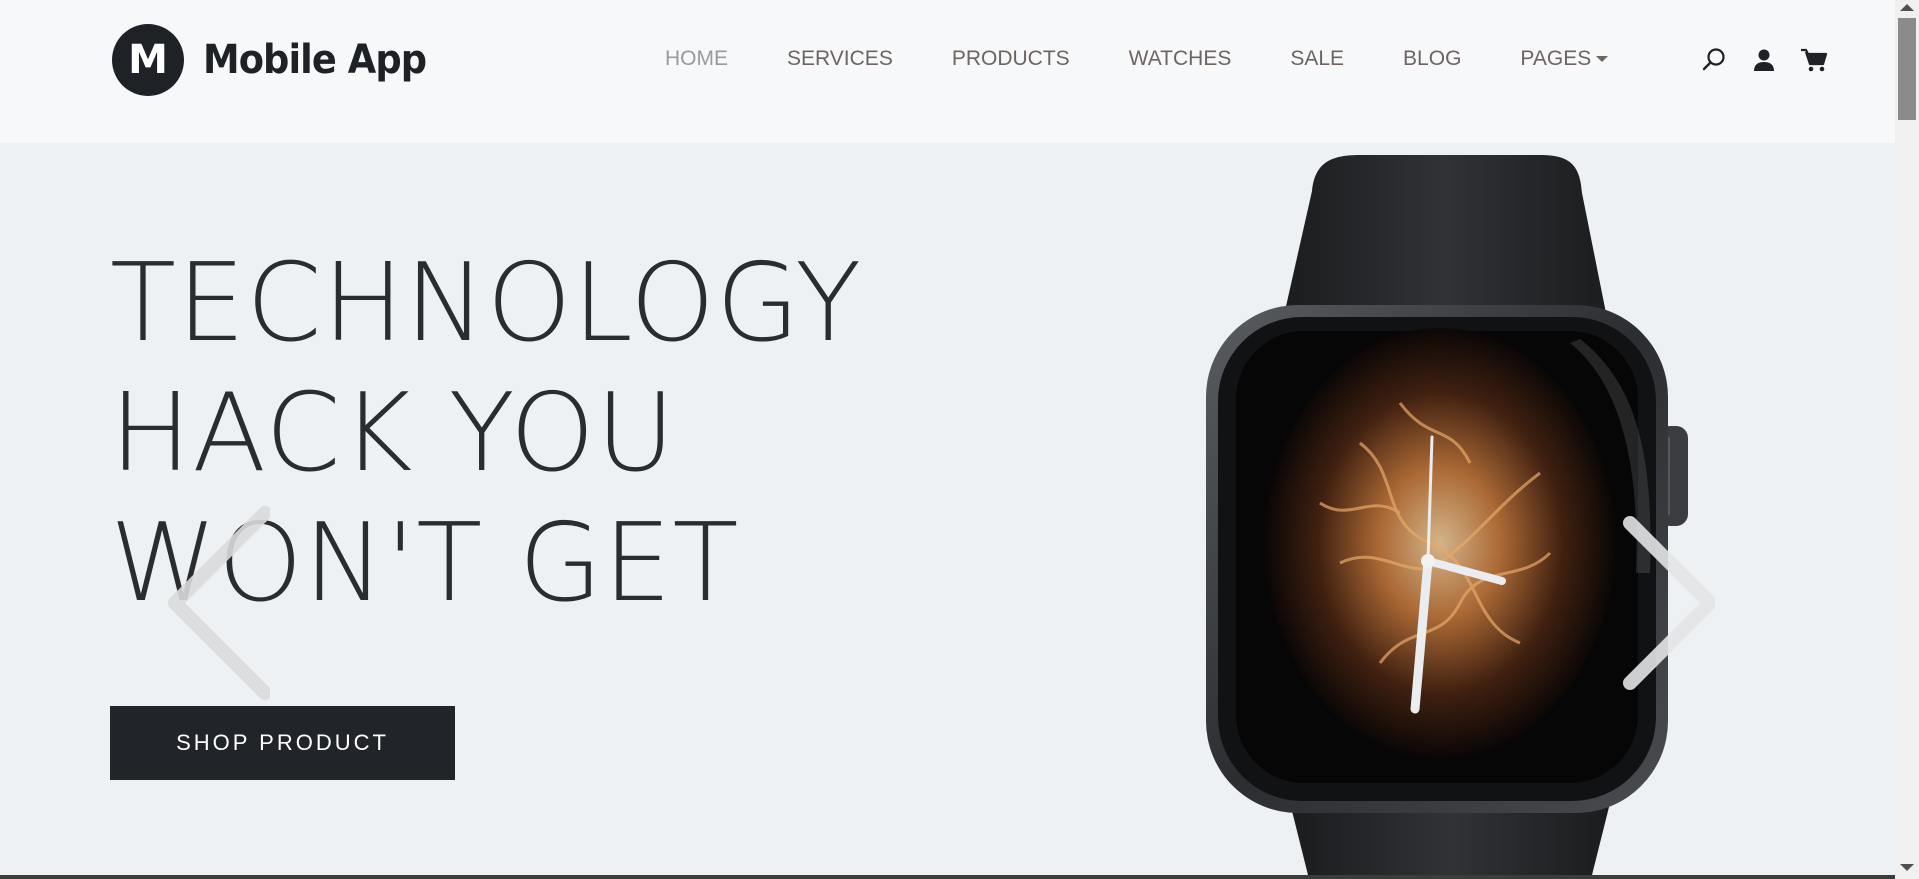 The width and height of the screenshot is (1919, 879). Describe the element at coordinates (1432, 59) in the screenshot. I see `nav-item-blog: BLOG` at that location.